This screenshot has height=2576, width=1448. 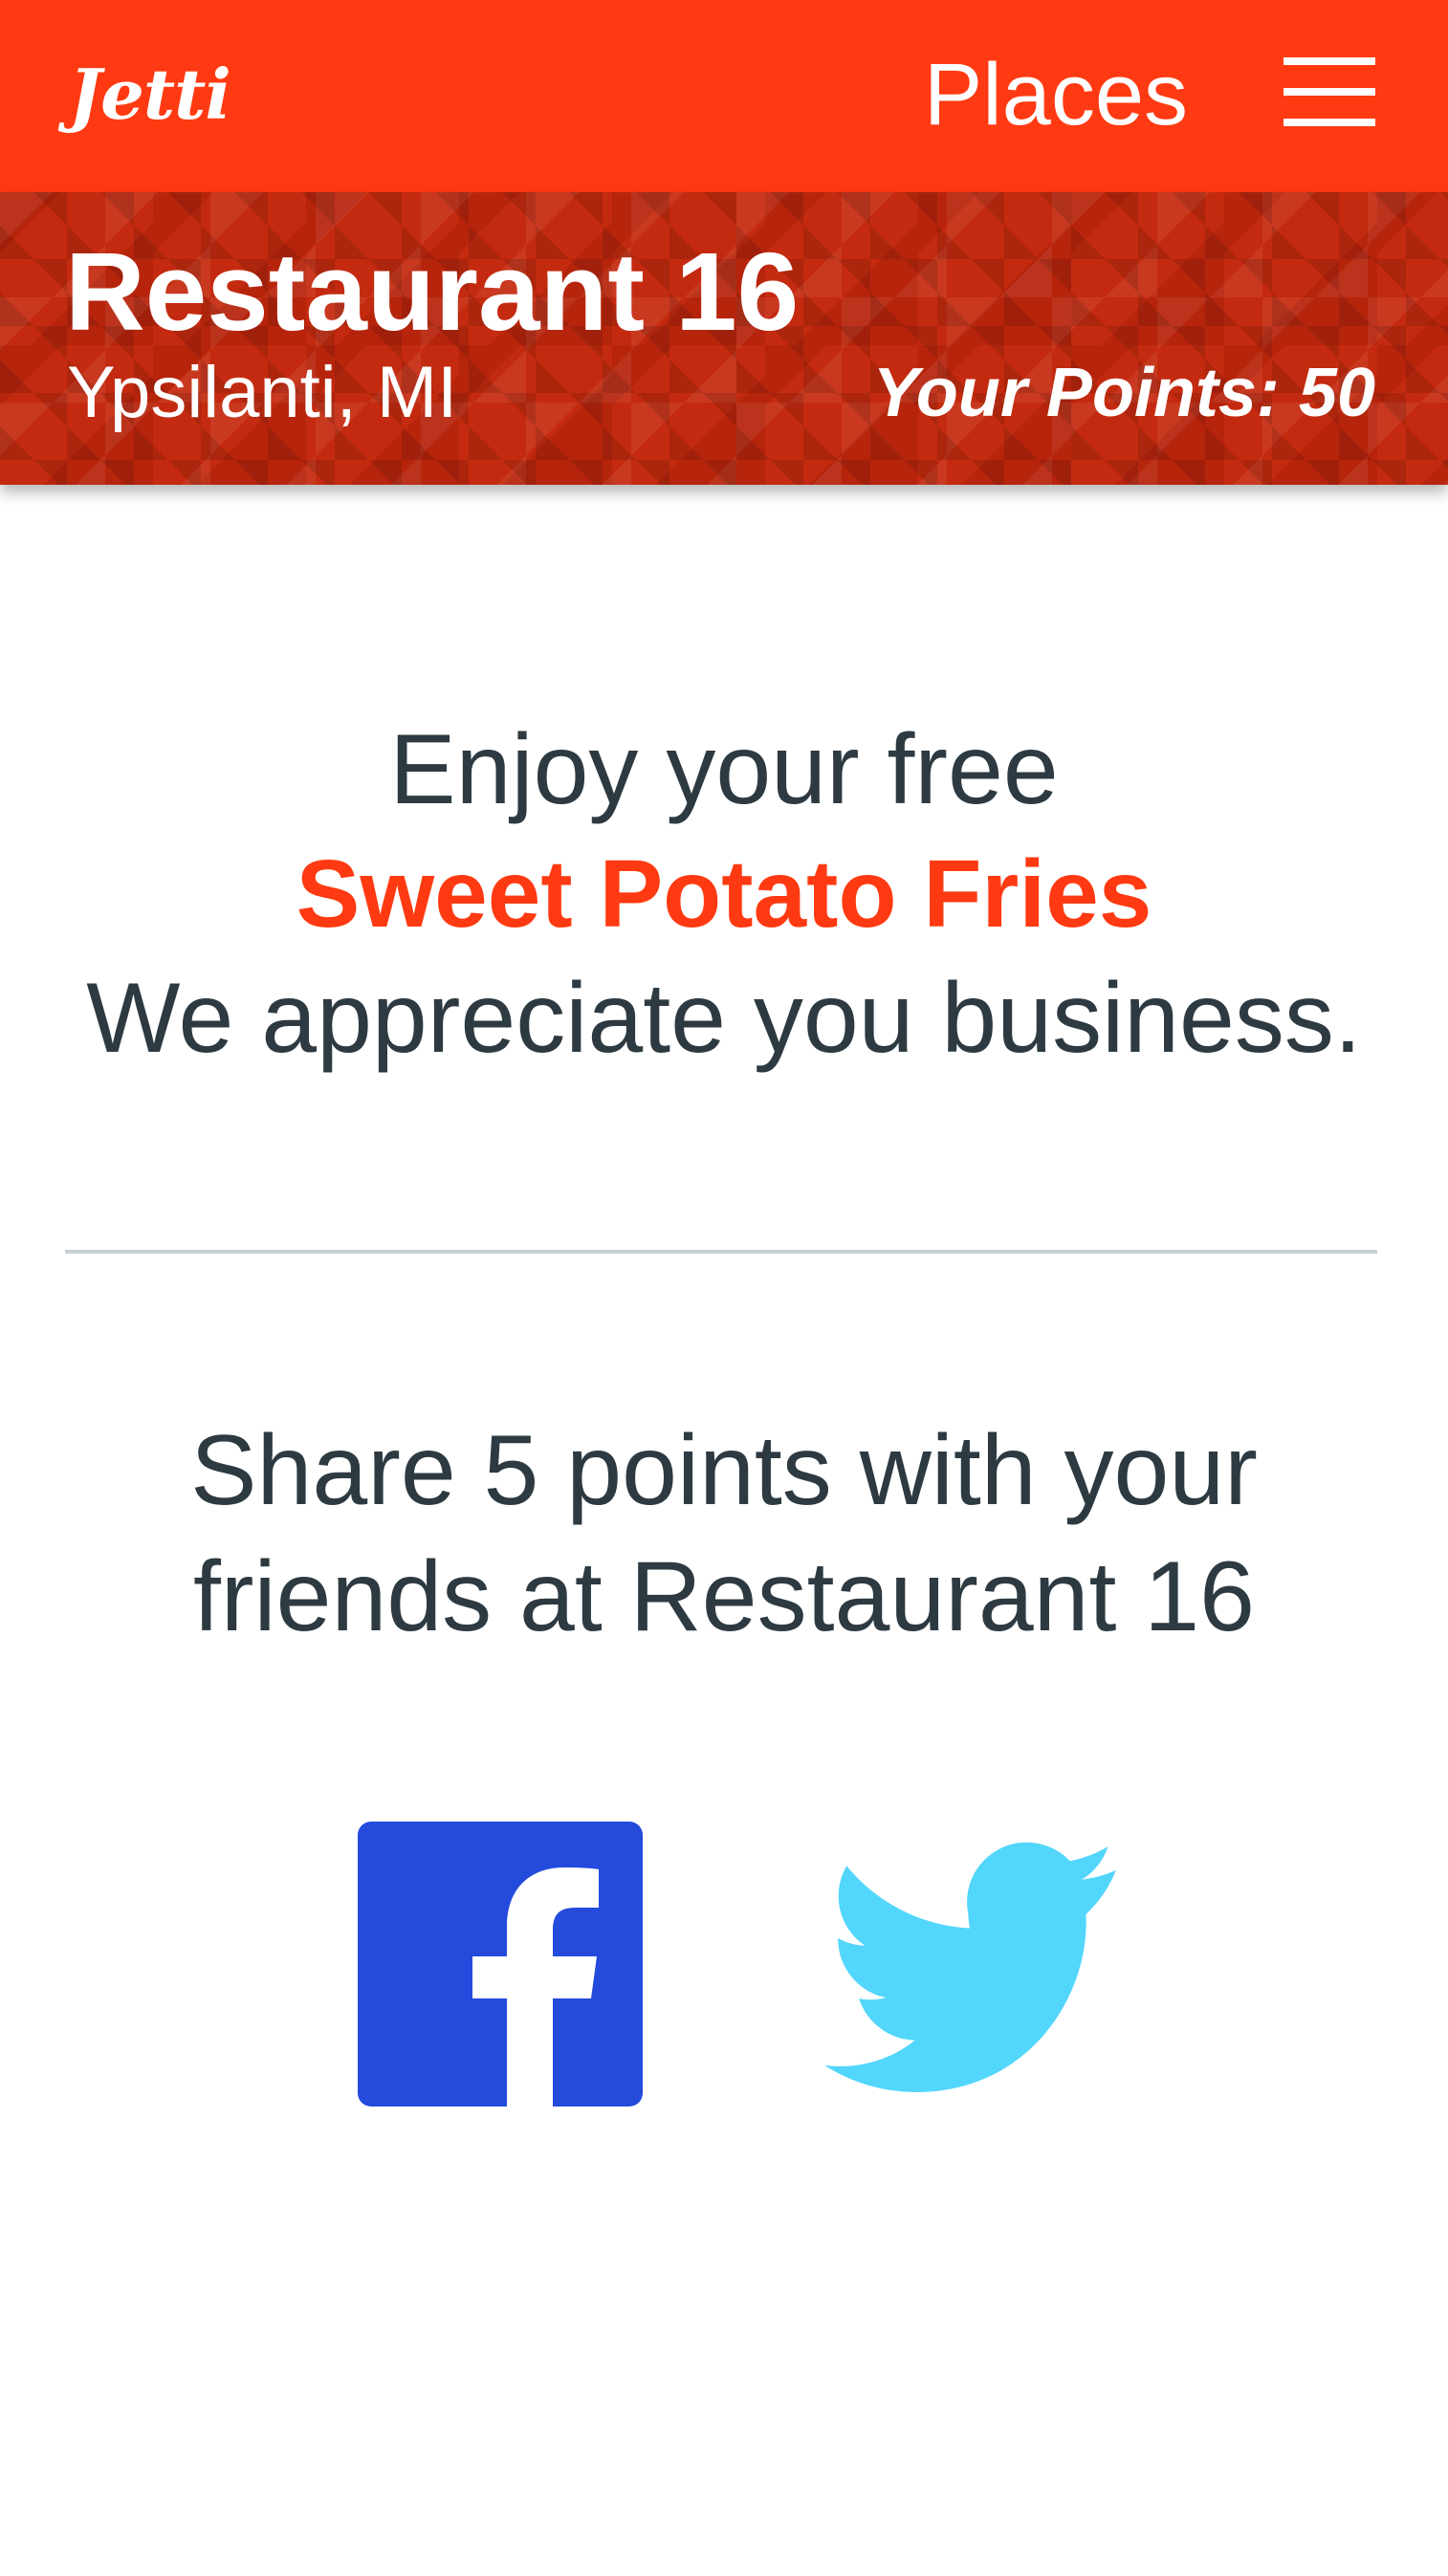 I want to click on reward-item-name: Sweet Potato Fries, so click(x=724, y=894).